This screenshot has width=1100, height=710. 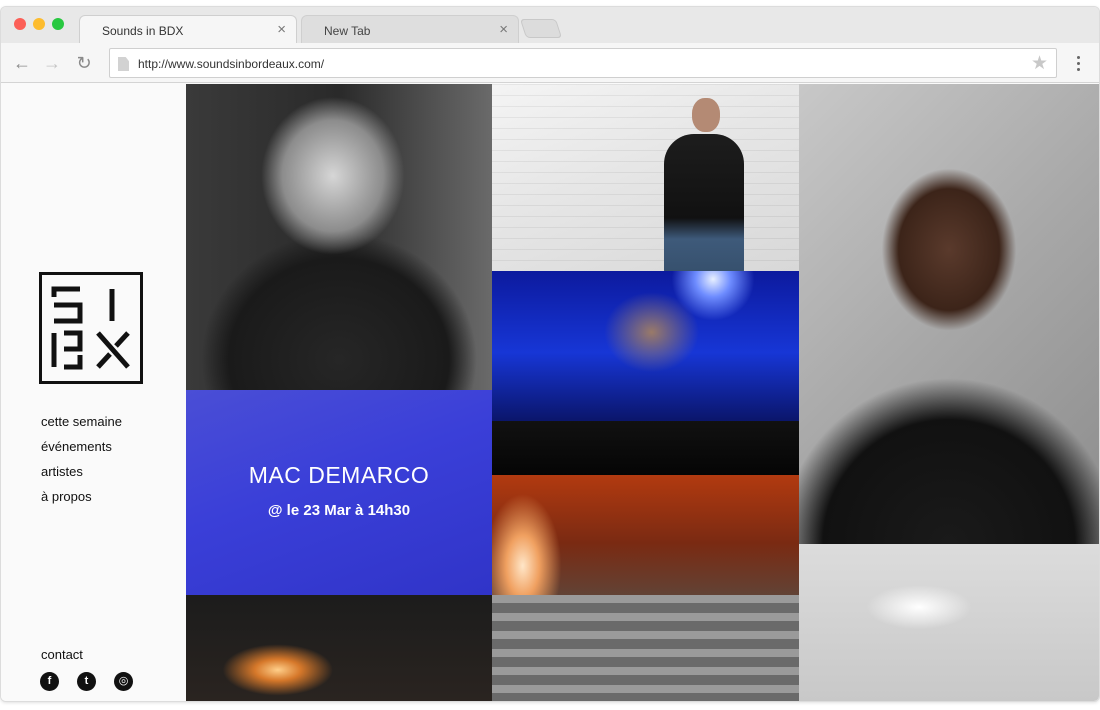 What do you see at coordinates (1078, 63) in the screenshot?
I see `kebab-menu-icon` at bounding box center [1078, 63].